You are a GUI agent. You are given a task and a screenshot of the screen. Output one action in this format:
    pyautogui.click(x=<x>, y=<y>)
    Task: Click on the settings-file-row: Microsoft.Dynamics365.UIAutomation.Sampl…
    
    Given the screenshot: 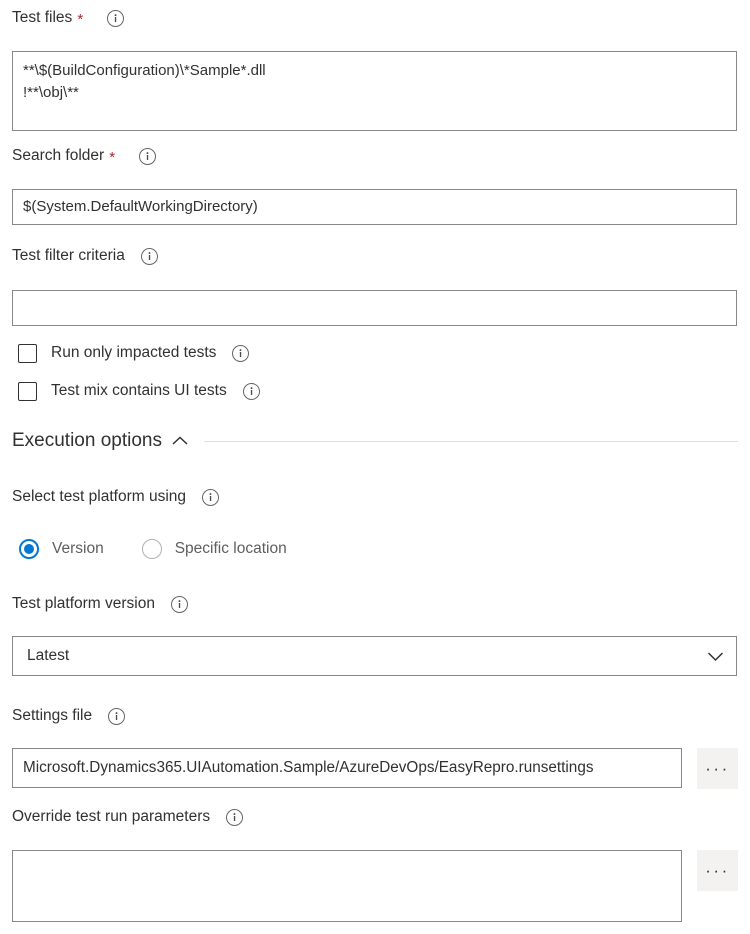 What is the action you would take?
    pyautogui.click(x=375, y=768)
    